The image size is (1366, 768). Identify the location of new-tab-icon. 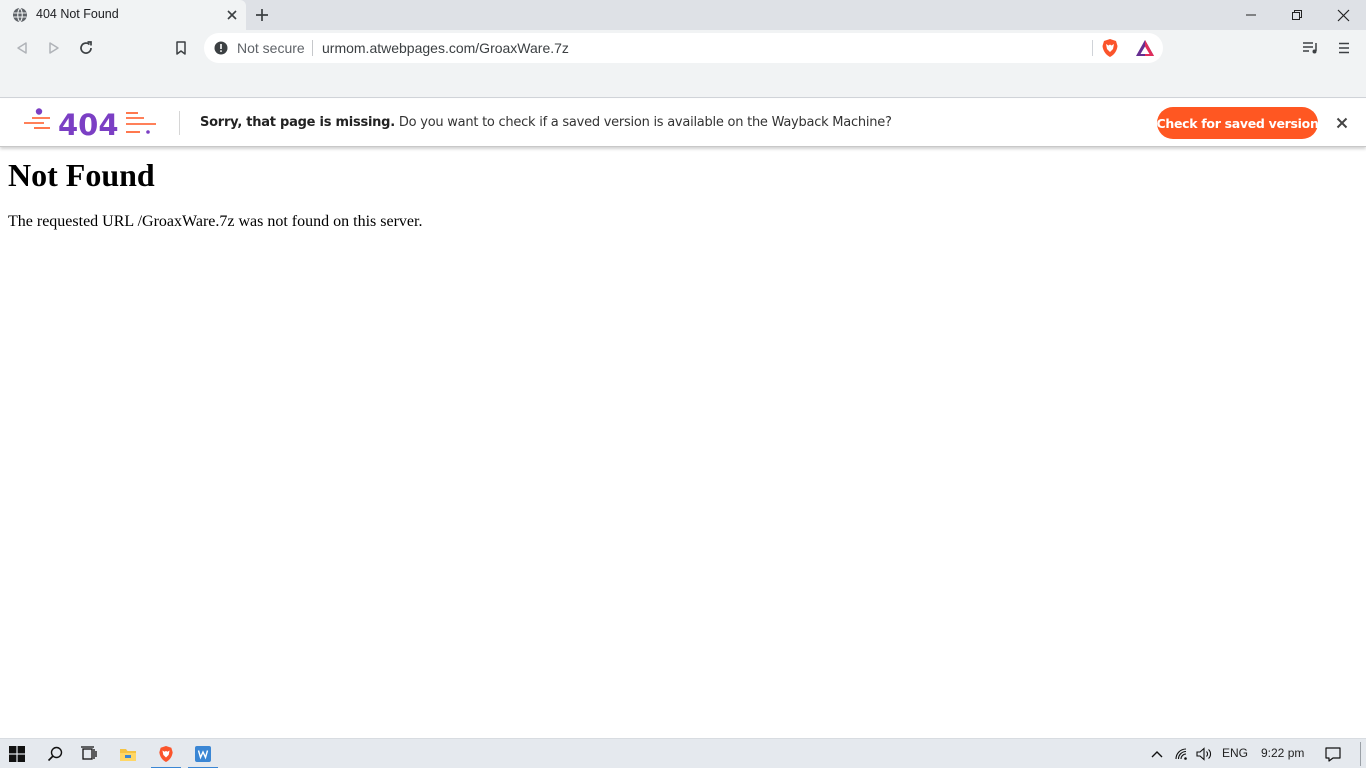
(262, 15).